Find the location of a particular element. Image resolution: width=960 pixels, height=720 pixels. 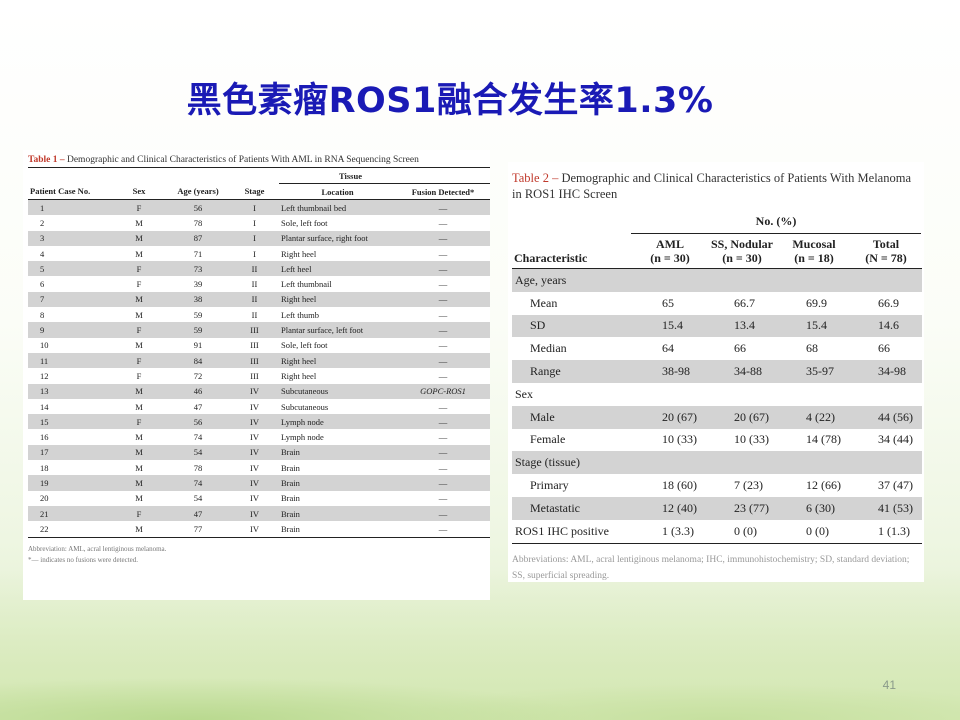

table-2-caption-label: Table 2 – is located at coordinates (535, 178).